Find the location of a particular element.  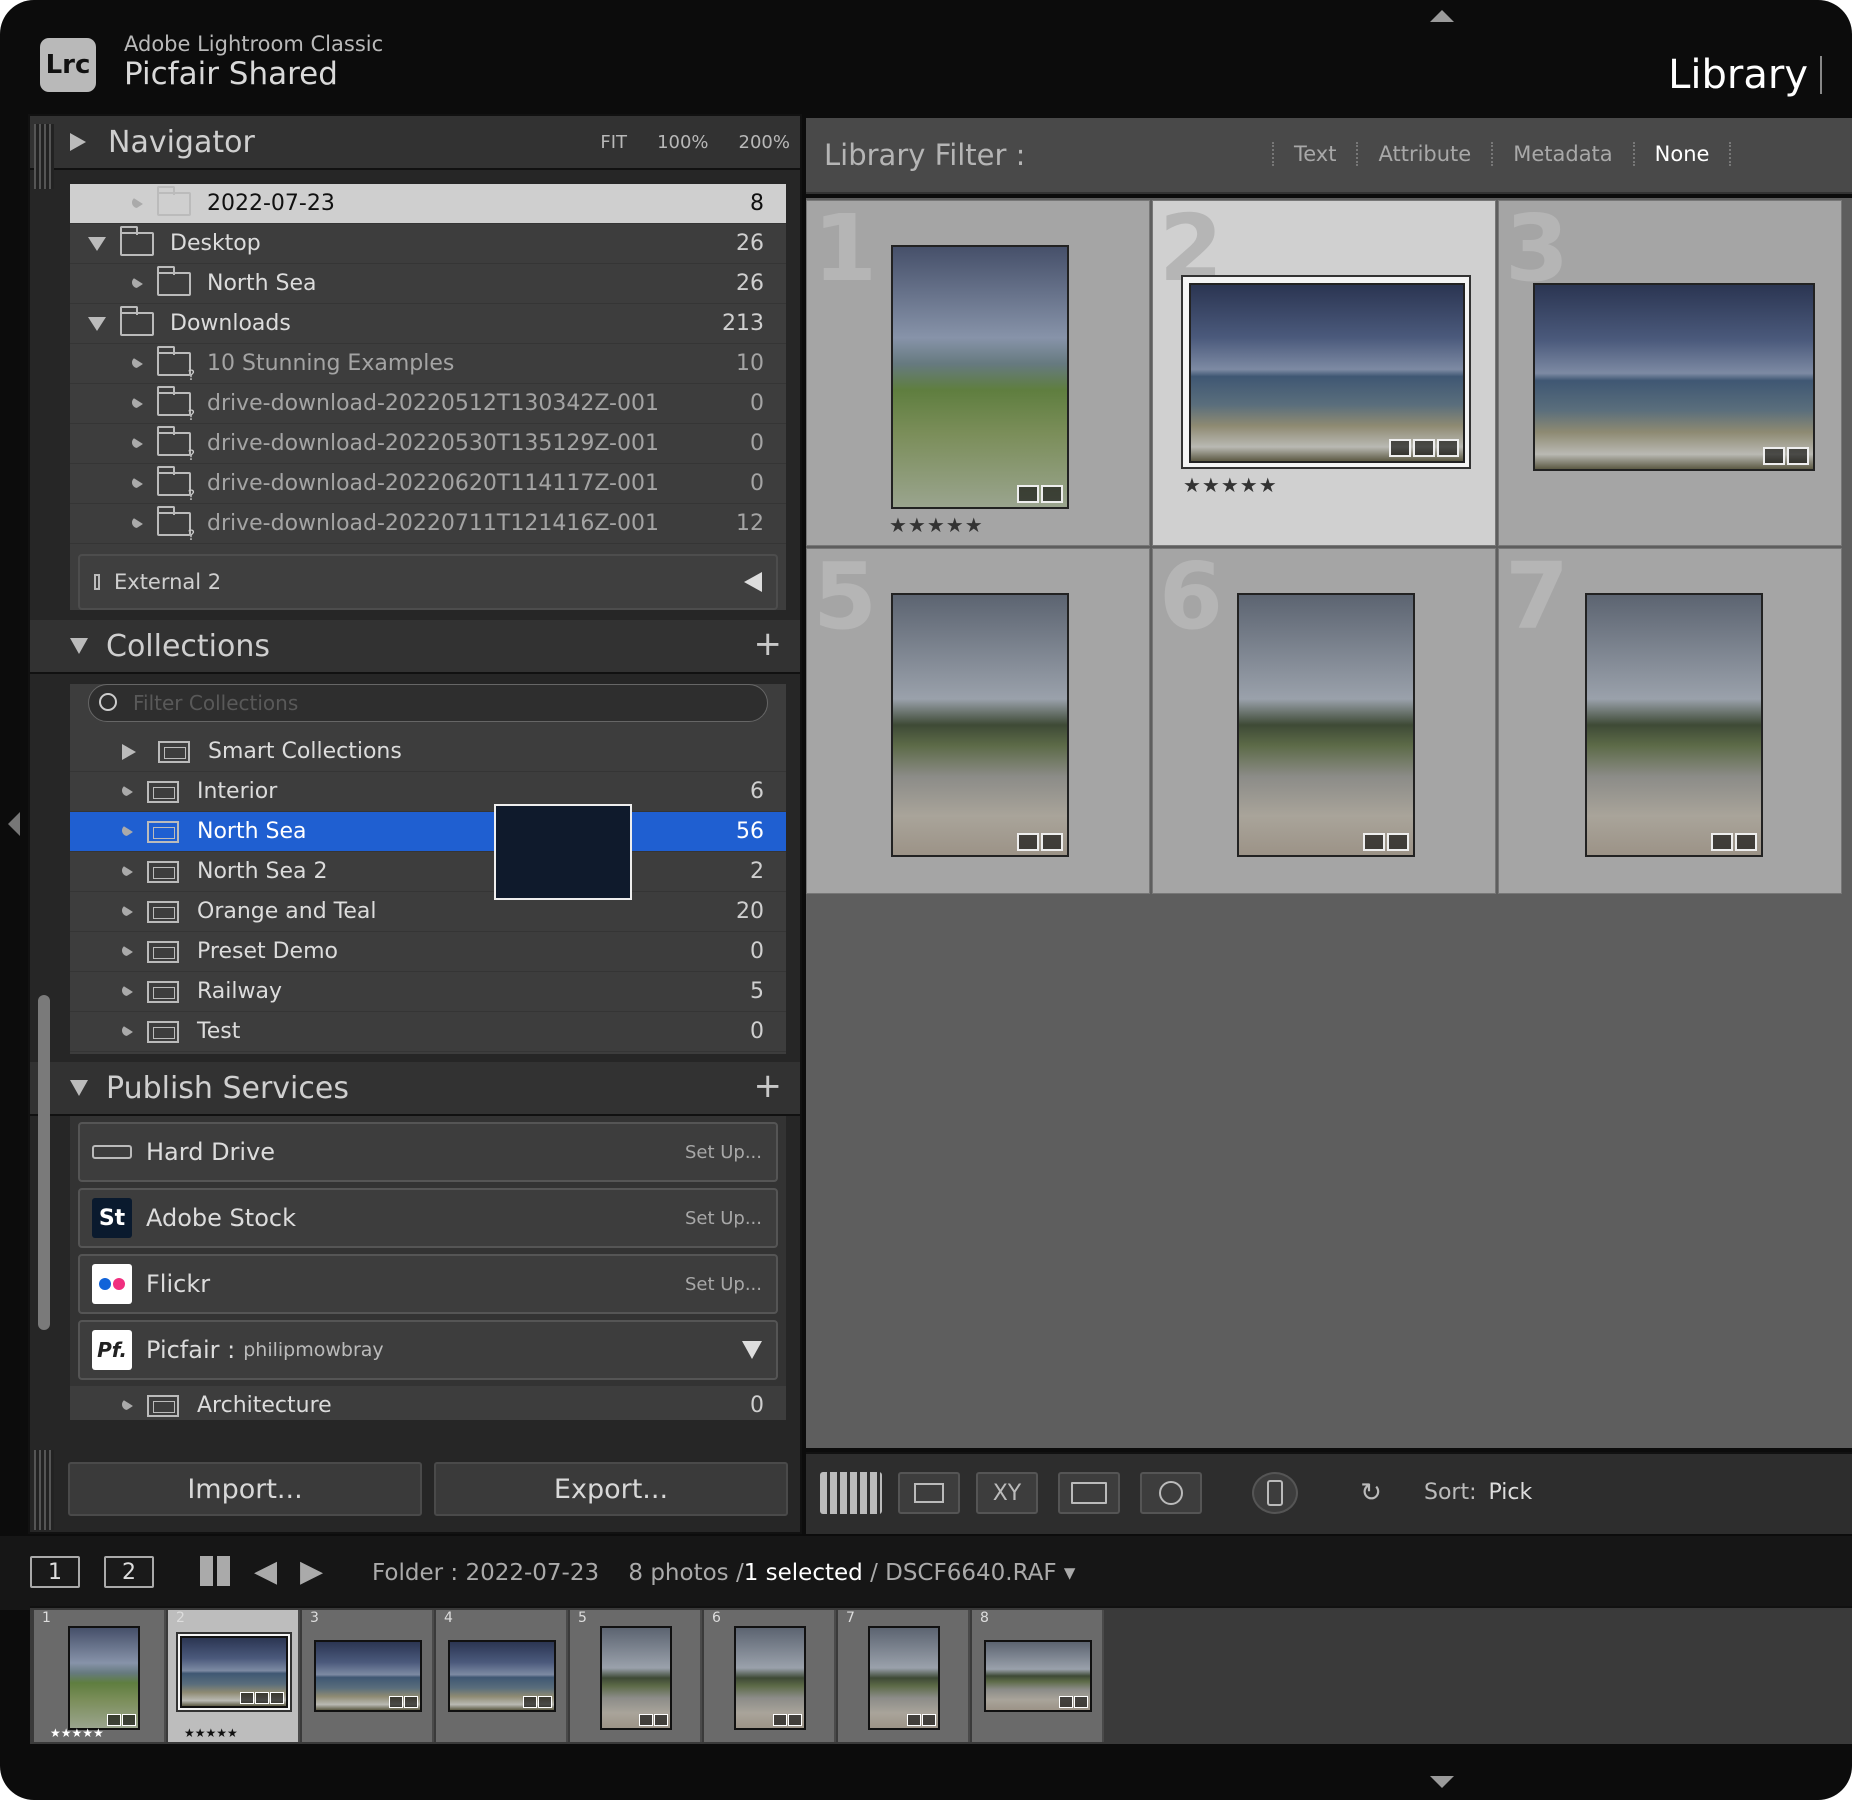

collapse-bottom-arrow-icon is located at coordinates (1442, 1782).